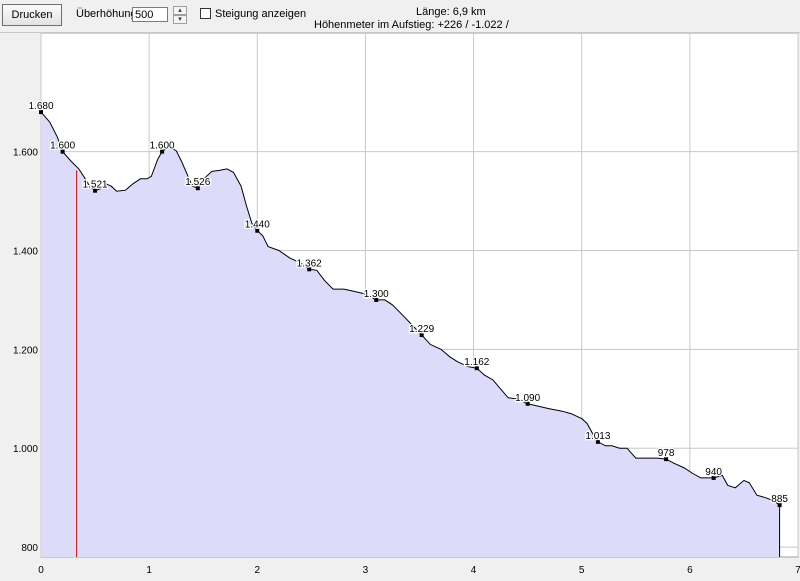  What do you see at coordinates (582, 570) in the screenshot?
I see `x-tick-label: 5` at bounding box center [582, 570].